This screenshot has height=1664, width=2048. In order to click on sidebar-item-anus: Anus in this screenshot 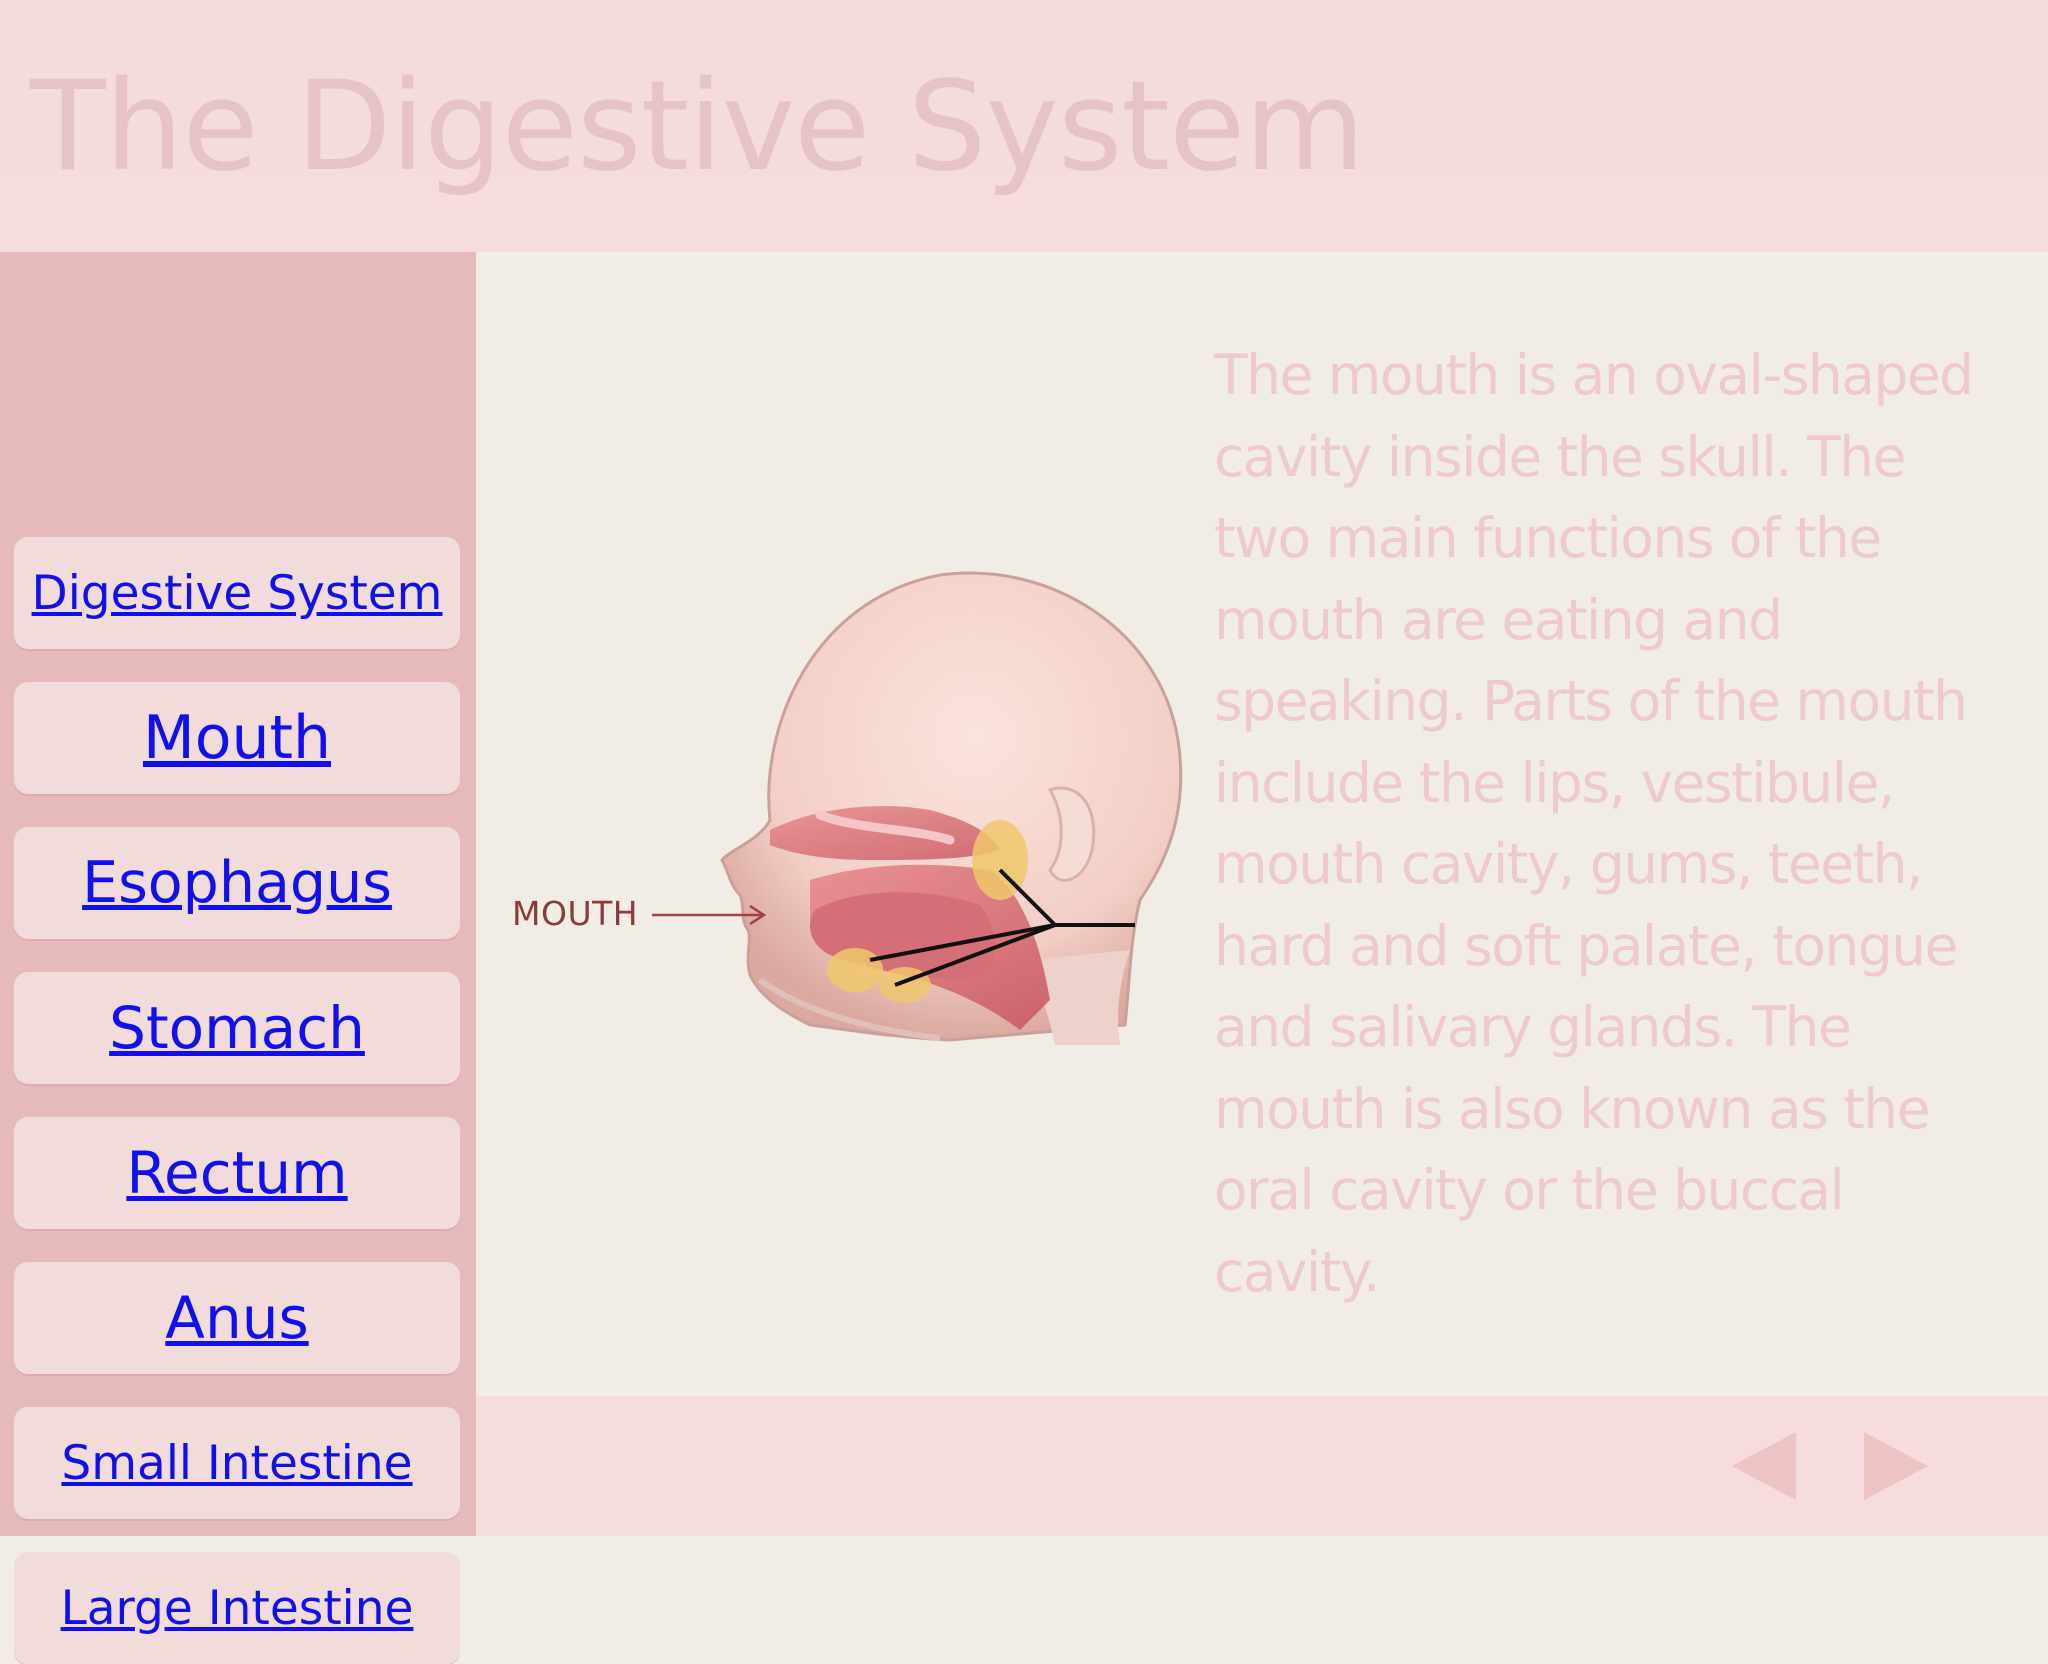, I will do `click(237, 1318)`.